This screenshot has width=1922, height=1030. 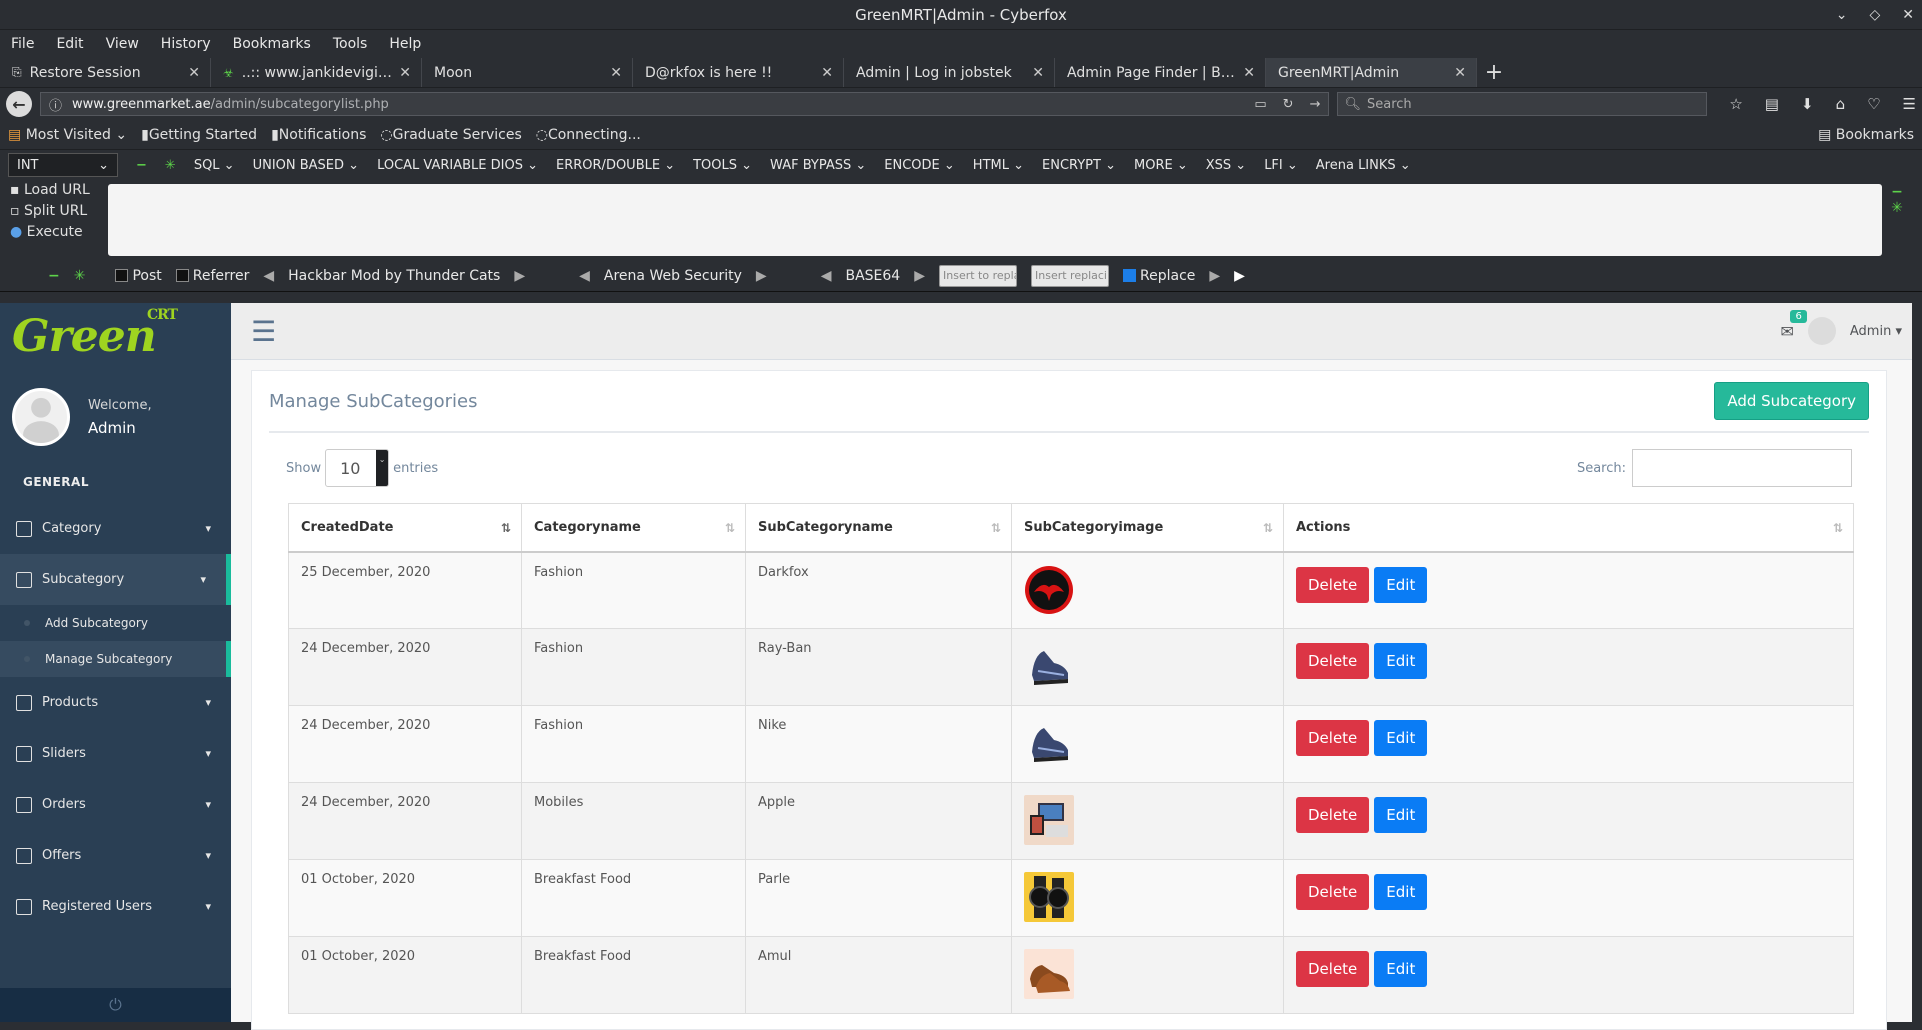 I want to click on user-menu: Admin ▾, so click(x=1876, y=331).